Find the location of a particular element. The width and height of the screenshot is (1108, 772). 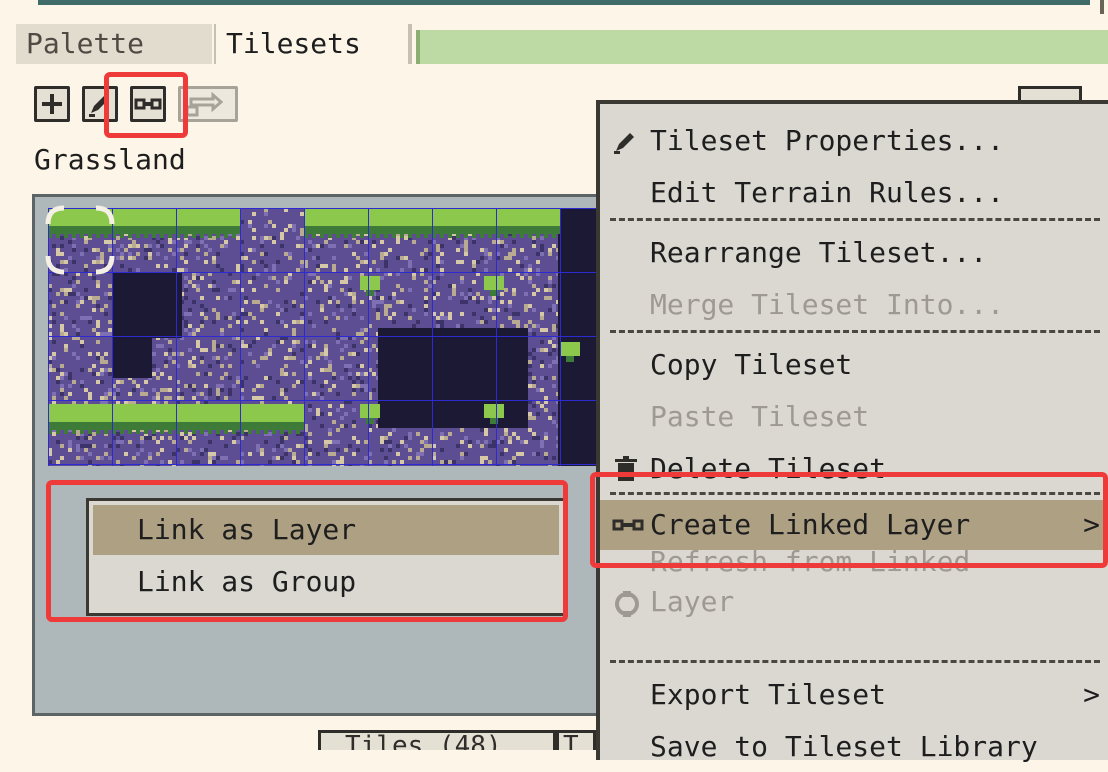

menu-item-export-tileset: Export Tileset > is located at coordinates (854, 695).